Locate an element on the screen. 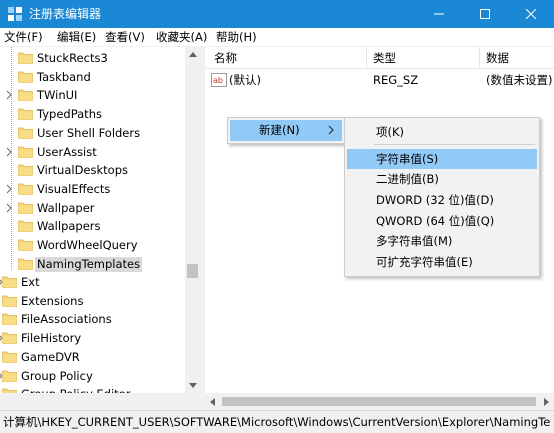  tree-item: Group Policy Editor is located at coordinates (92, 389).